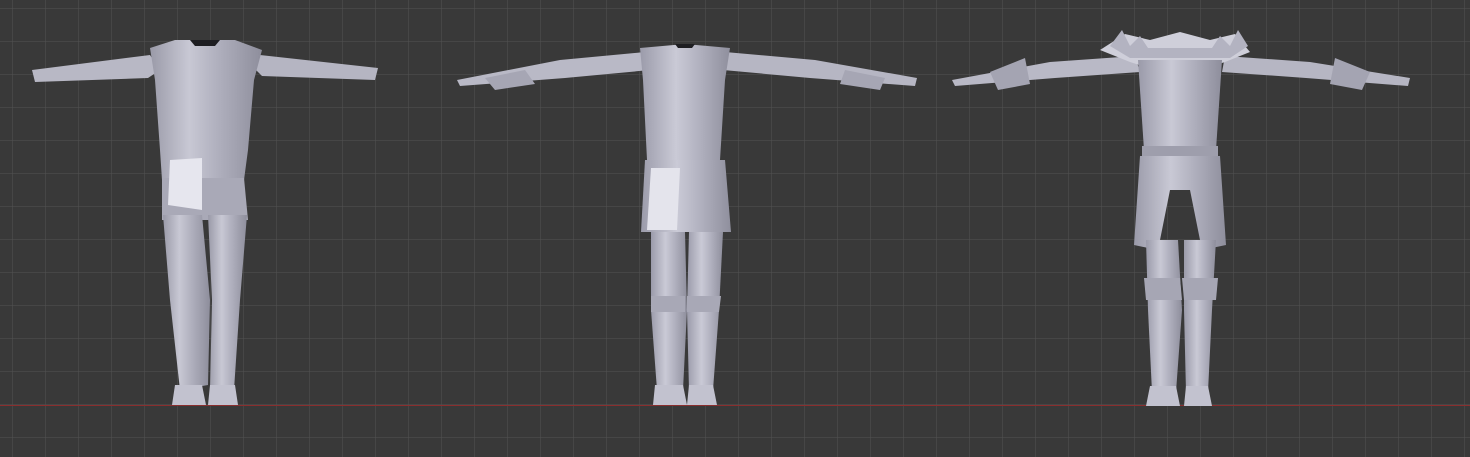 The image size is (1470, 457). I want to click on tassets, so click(1180, 203).